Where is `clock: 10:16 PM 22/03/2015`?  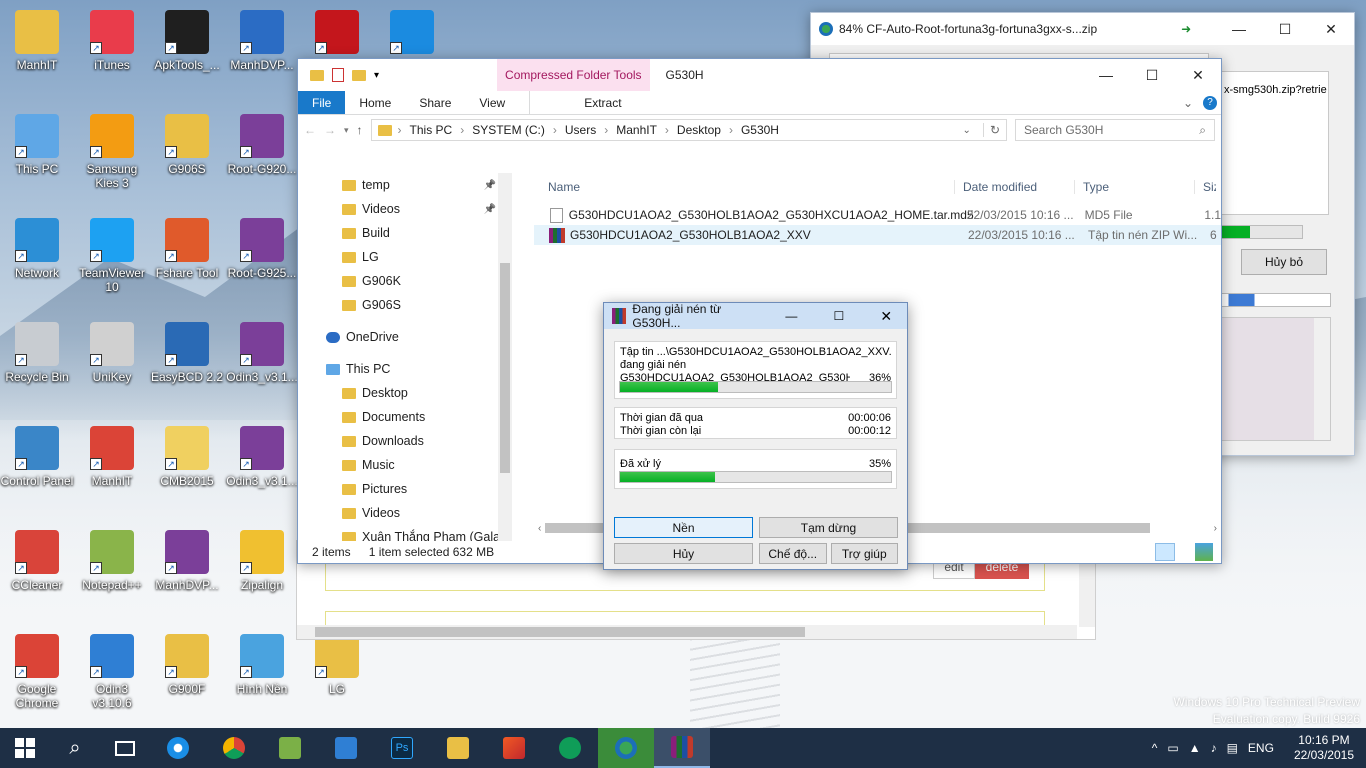
clock: 10:16 PM 22/03/2015 is located at coordinates (1324, 748).